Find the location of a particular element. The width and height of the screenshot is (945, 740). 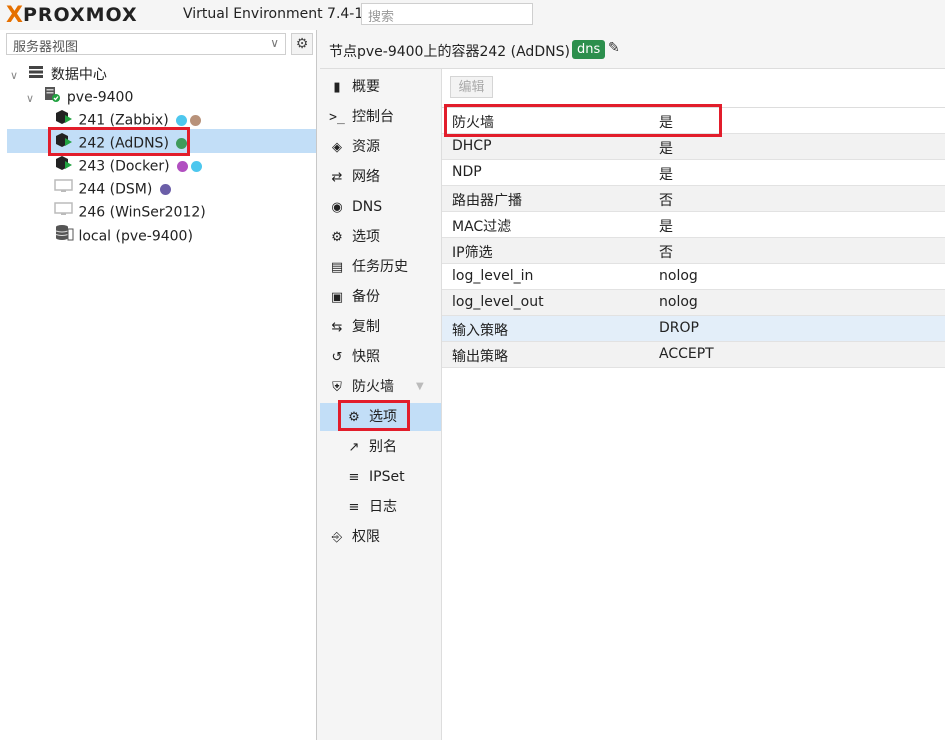

vm-stopped-icon is located at coordinates (64, 189).